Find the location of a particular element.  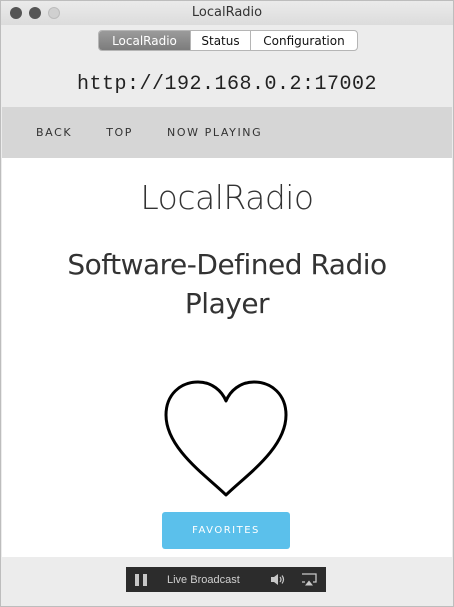

server-url: http://192.168.0.2:17002 is located at coordinates (227, 84).